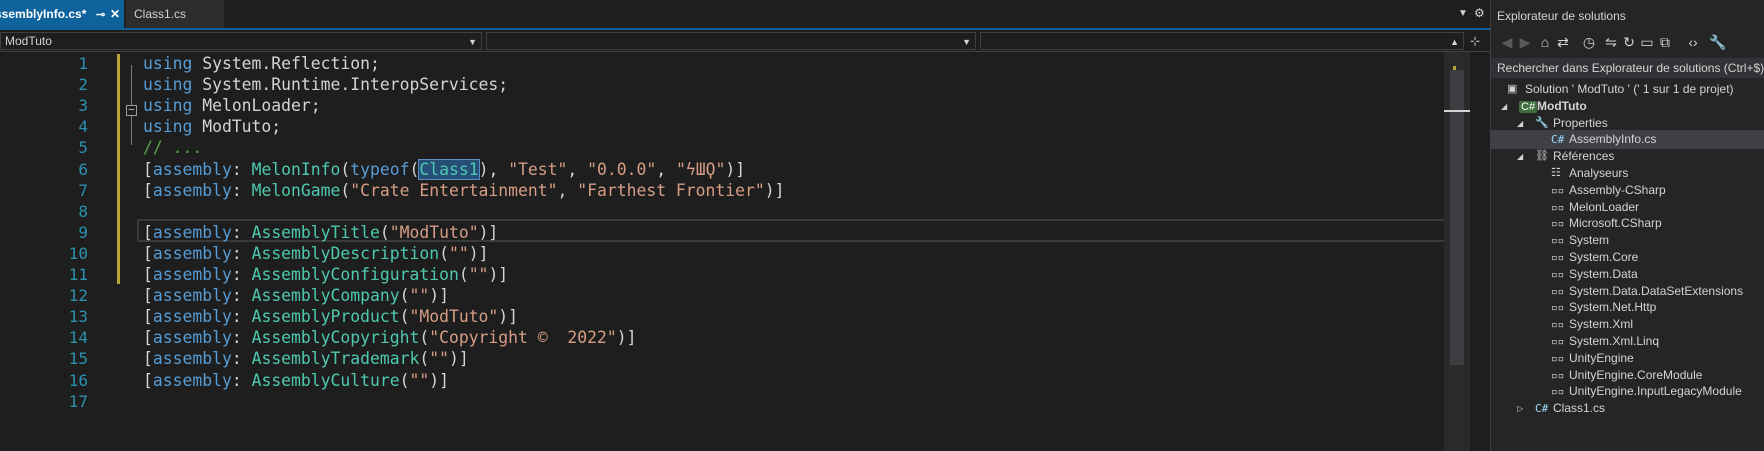 Image resolution: width=1764 pixels, height=451 pixels. What do you see at coordinates (1507, 42) in the screenshot?
I see `back-icon: ◀` at bounding box center [1507, 42].